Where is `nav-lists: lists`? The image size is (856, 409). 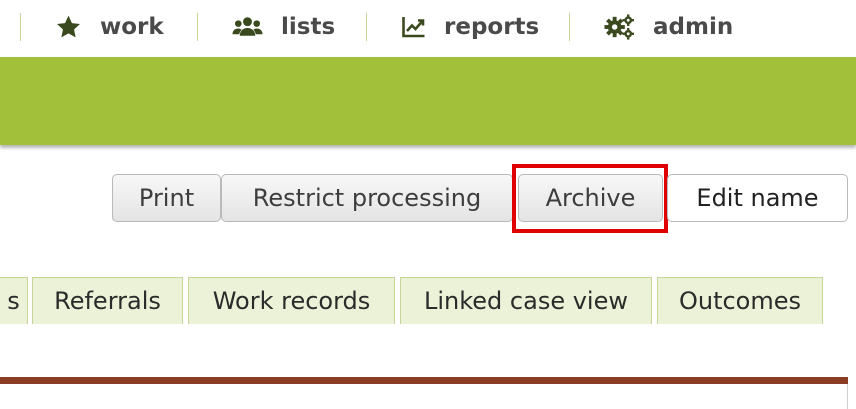 nav-lists: lists is located at coordinates (283, 27).